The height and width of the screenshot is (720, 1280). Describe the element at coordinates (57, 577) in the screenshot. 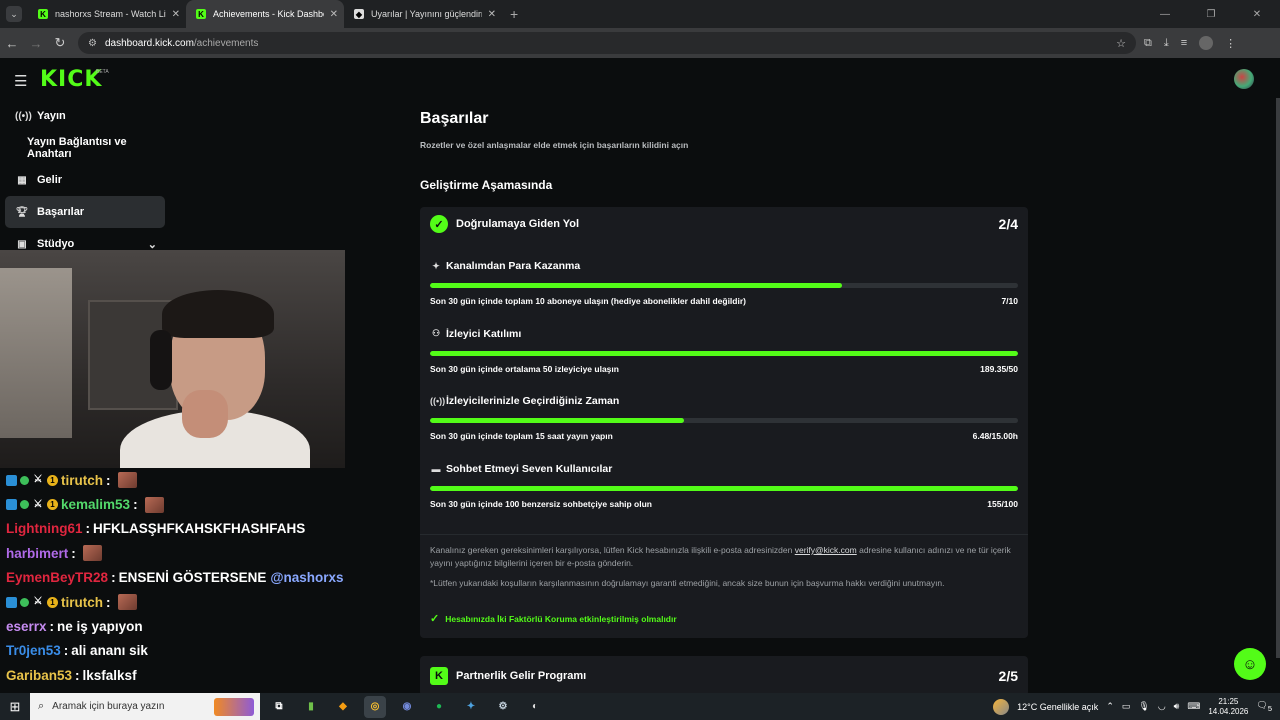

I see `chat-username: EymenBeyTR28` at that location.